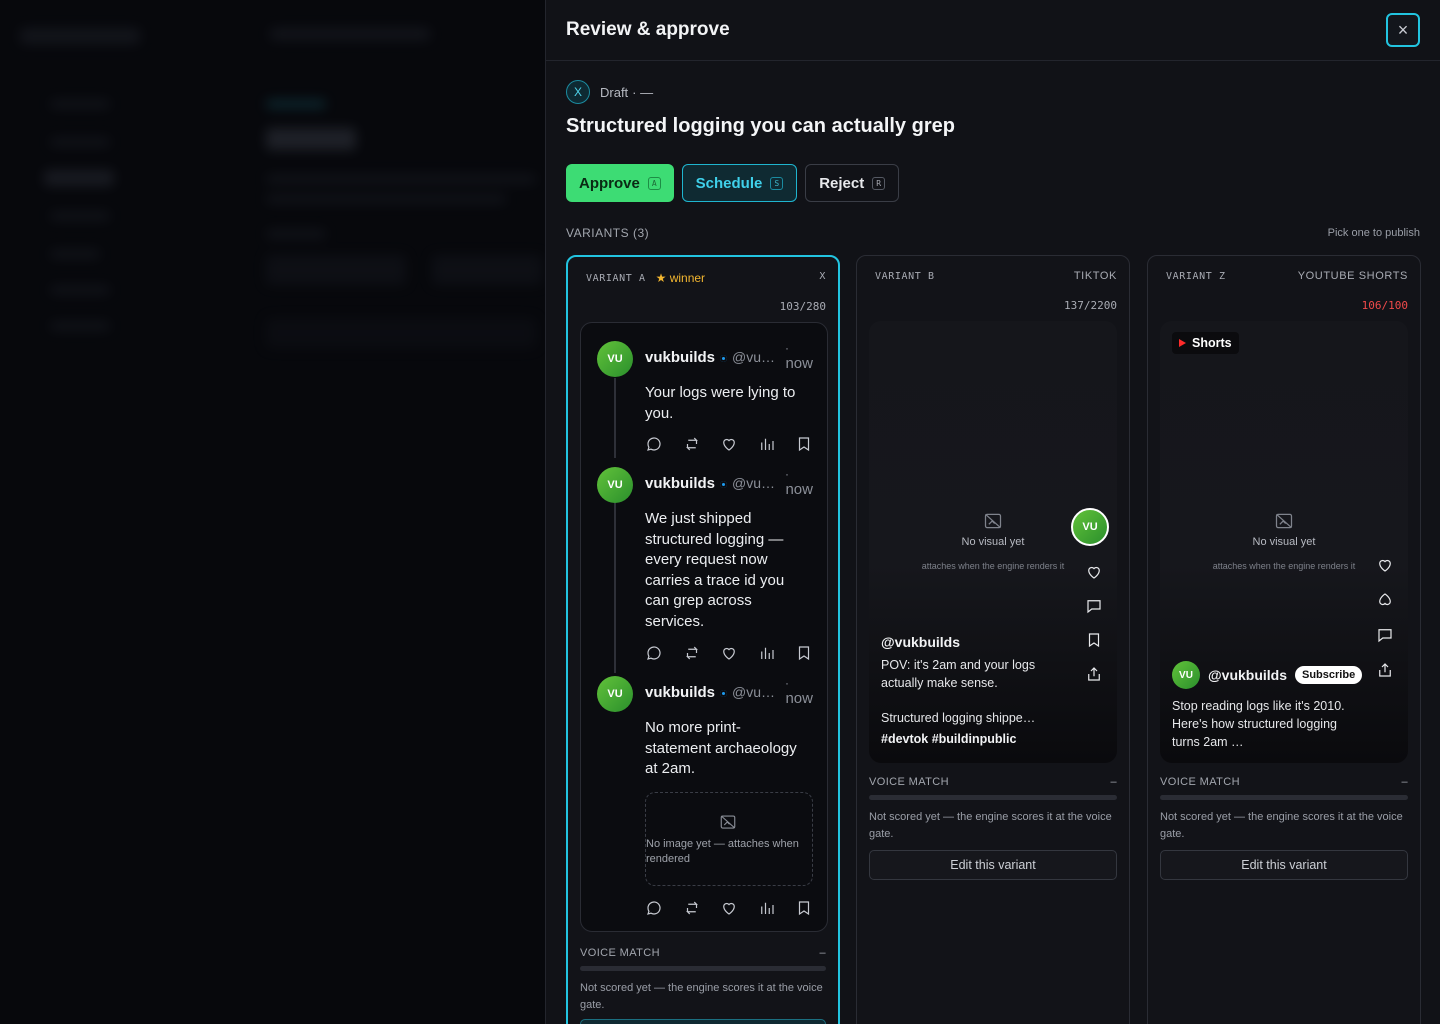 The image size is (1440, 1024). What do you see at coordinates (609, 183) in the screenshot?
I see `approve-label: Approve` at bounding box center [609, 183].